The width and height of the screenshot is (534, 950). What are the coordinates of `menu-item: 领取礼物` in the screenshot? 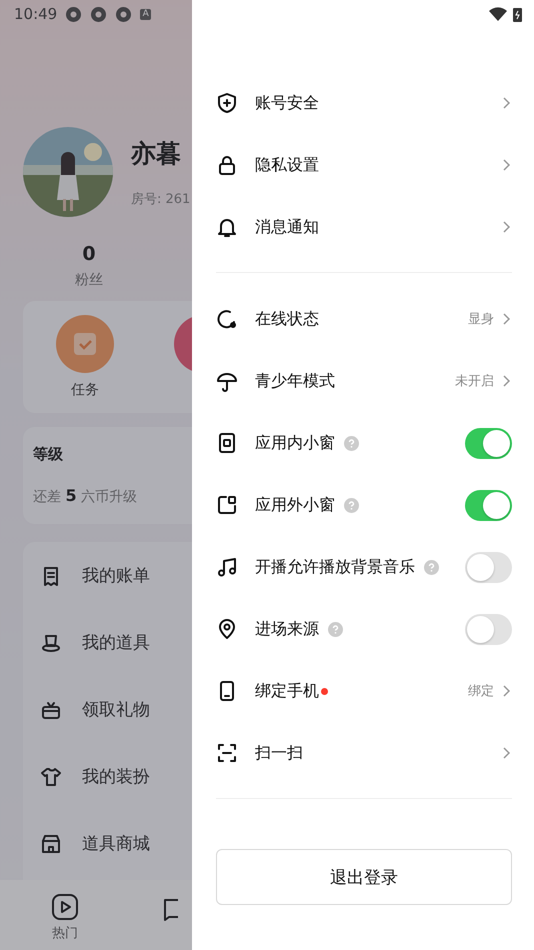 It's located at (116, 709).